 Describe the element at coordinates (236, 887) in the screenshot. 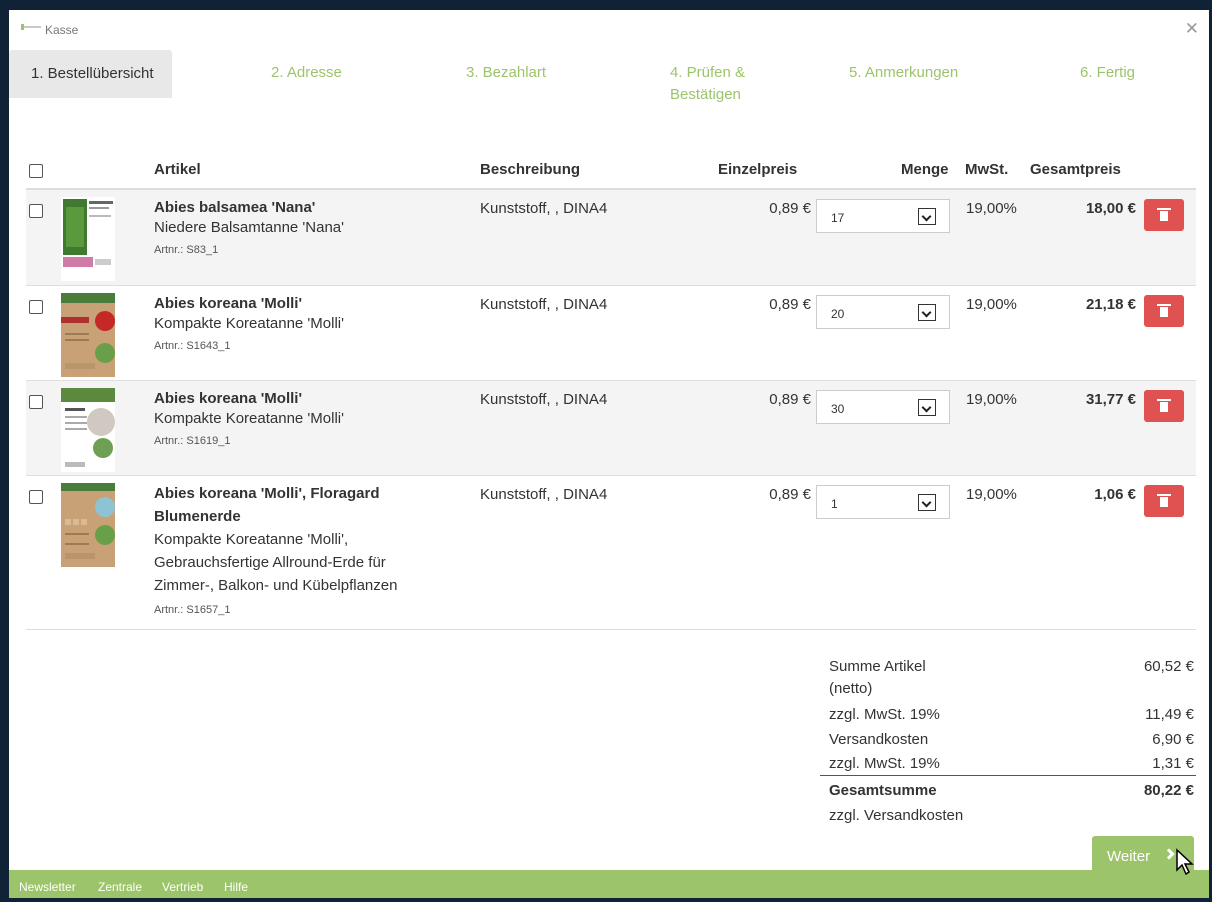

I see `footer-link-hilfe: Hilfe` at that location.